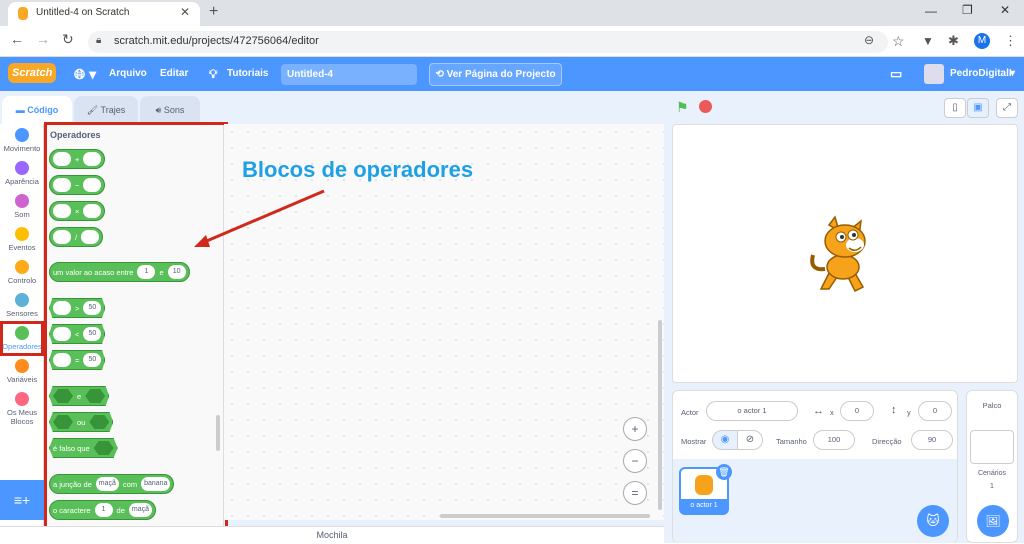 The height and width of the screenshot is (544, 1024). Describe the element at coordinates (635, 461) in the screenshot. I see `zoom-out-icon: −` at that location.